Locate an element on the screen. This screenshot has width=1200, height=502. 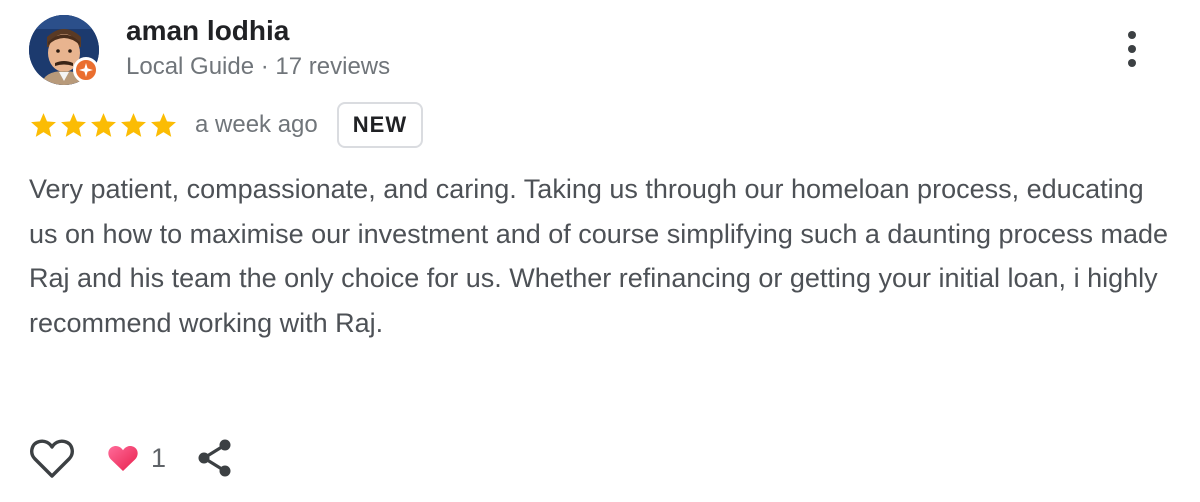
reviewer-meta: Local Guide · 17 reviews is located at coordinates (258, 66).